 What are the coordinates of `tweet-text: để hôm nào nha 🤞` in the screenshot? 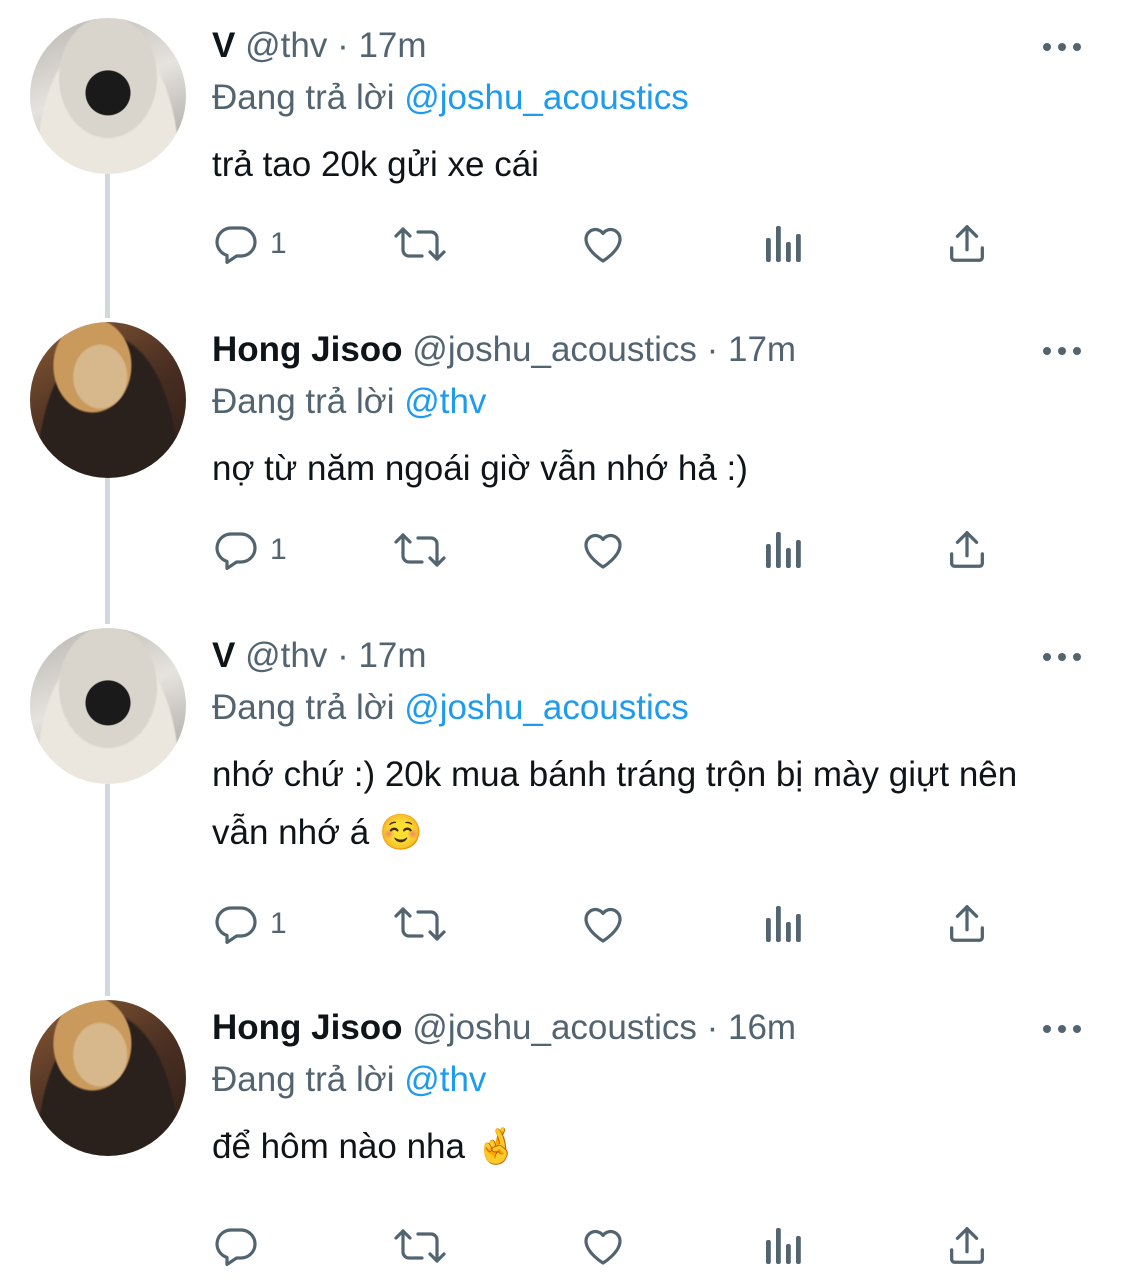 It's located at (365, 1146).